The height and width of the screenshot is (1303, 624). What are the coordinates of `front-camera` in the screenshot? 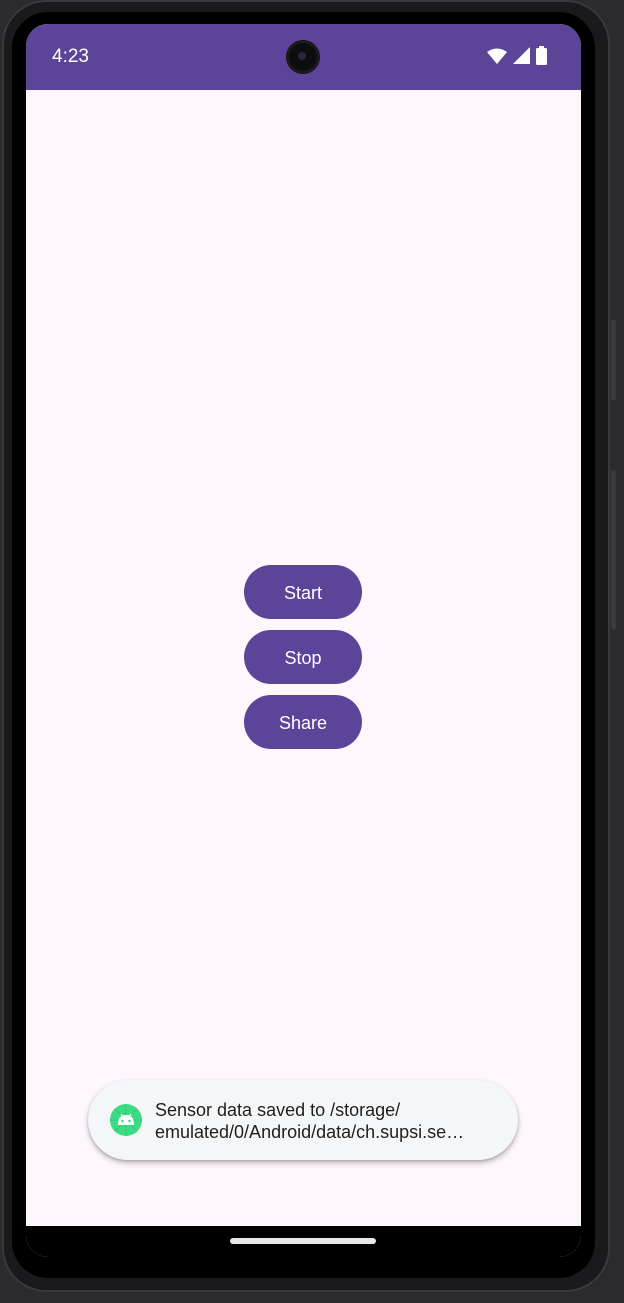 It's located at (303, 57).